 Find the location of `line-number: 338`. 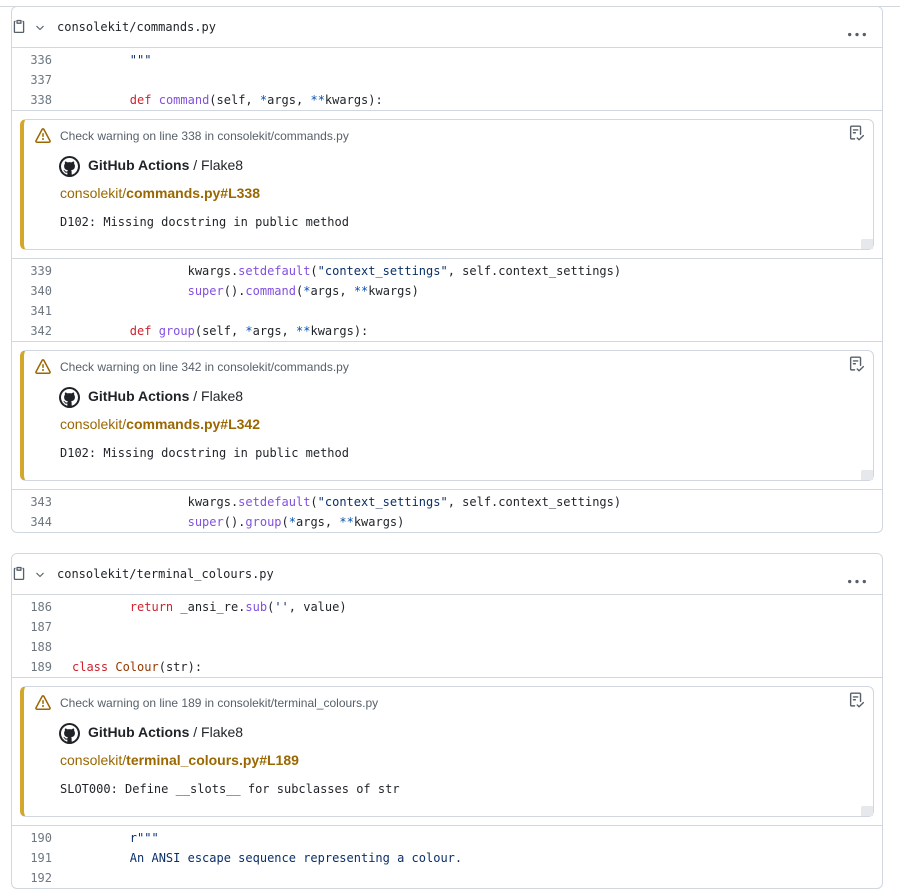

line-number: 338 is located at coordinates (32, 100).